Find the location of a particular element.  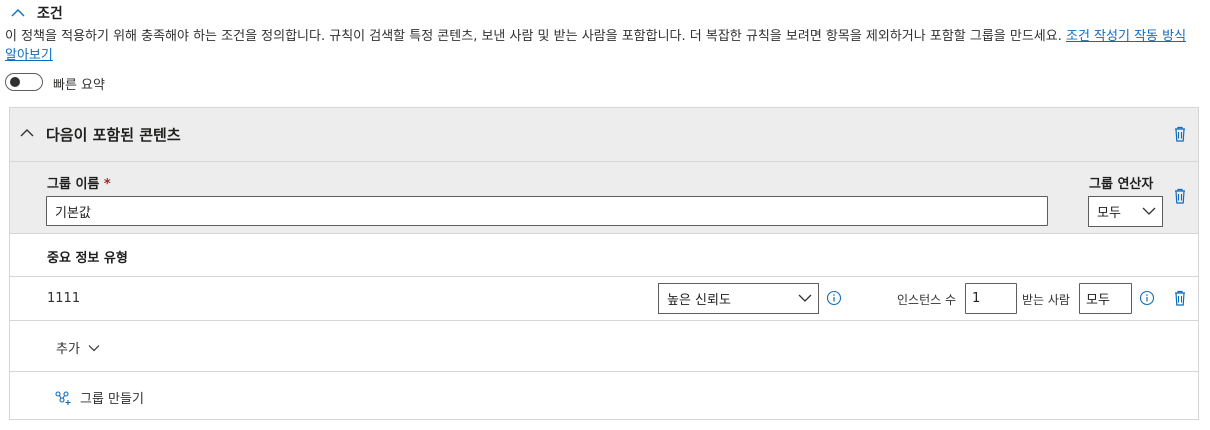

group-operator-select: 모두 is located at coordinates (1125, 211).